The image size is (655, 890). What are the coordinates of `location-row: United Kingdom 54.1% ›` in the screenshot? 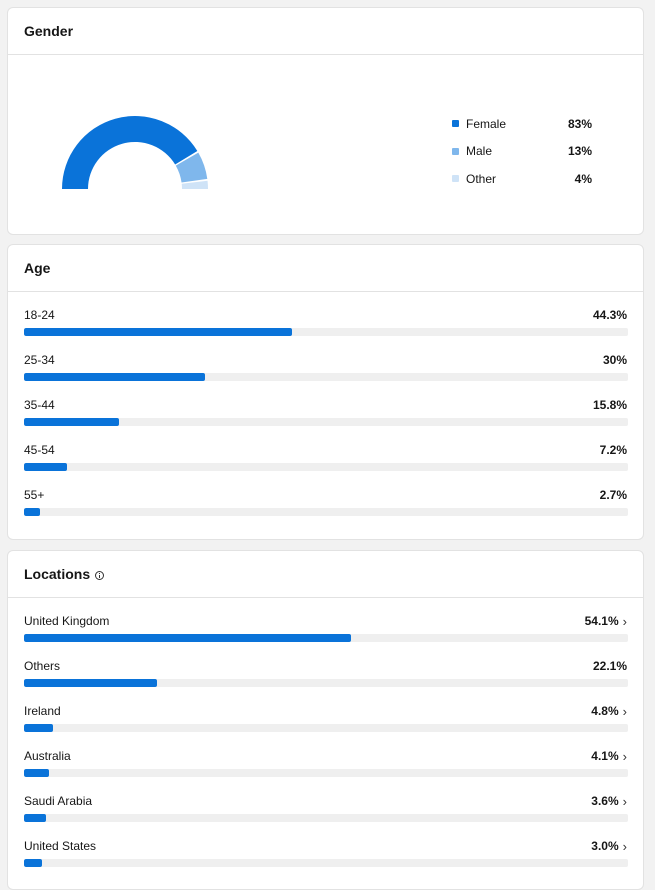 It's located at (326, 635).